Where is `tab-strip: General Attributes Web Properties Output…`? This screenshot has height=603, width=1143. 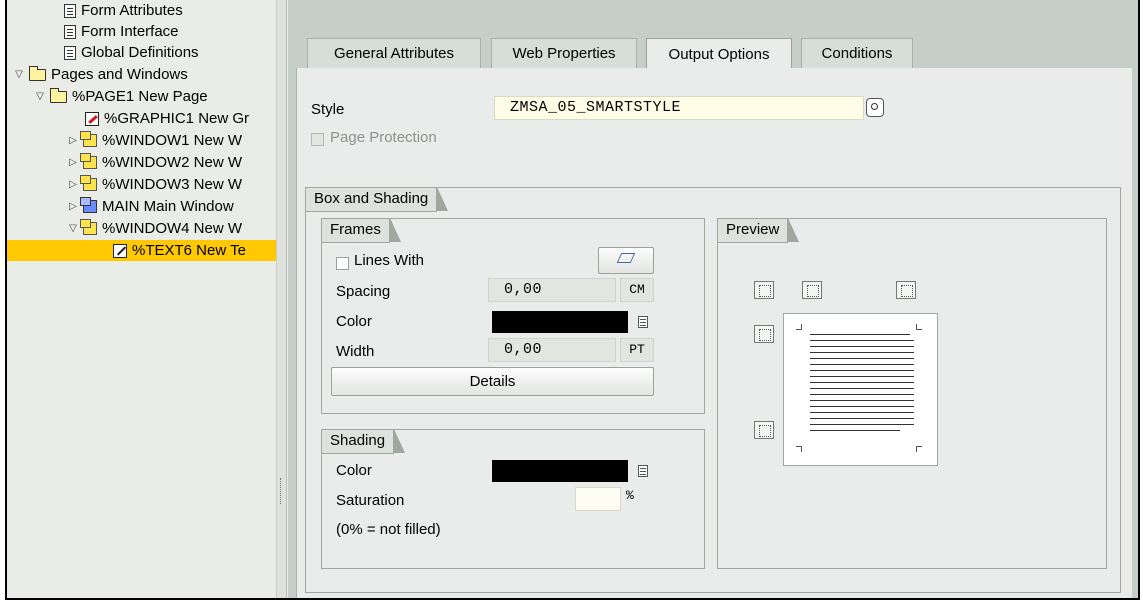 tab-strip: General Attributes Web Properties Output… is located at coordinates (713, 34).